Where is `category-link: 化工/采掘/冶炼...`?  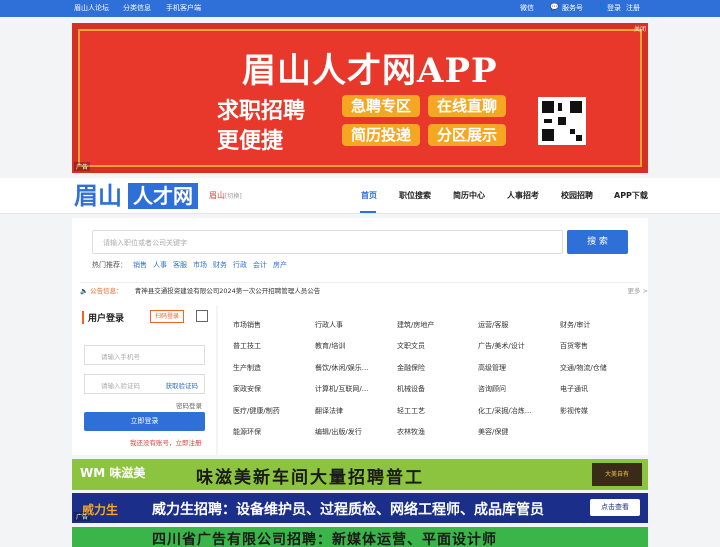 category-link: 化工/采掘/冶炼... is located at coordinates (504, 411).